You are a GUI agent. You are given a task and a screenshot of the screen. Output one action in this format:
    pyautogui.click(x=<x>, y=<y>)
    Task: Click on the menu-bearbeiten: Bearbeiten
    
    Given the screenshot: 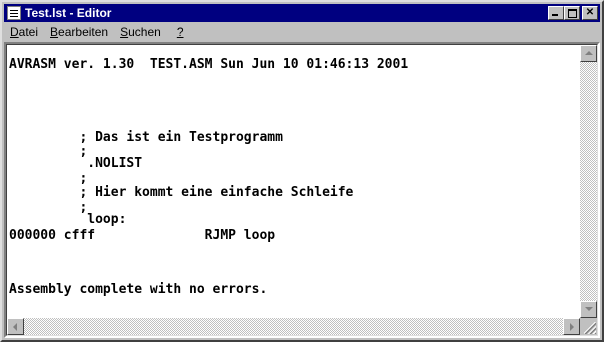 What is the action you would take?
    pyautogui.click(x=79, y=32)
    